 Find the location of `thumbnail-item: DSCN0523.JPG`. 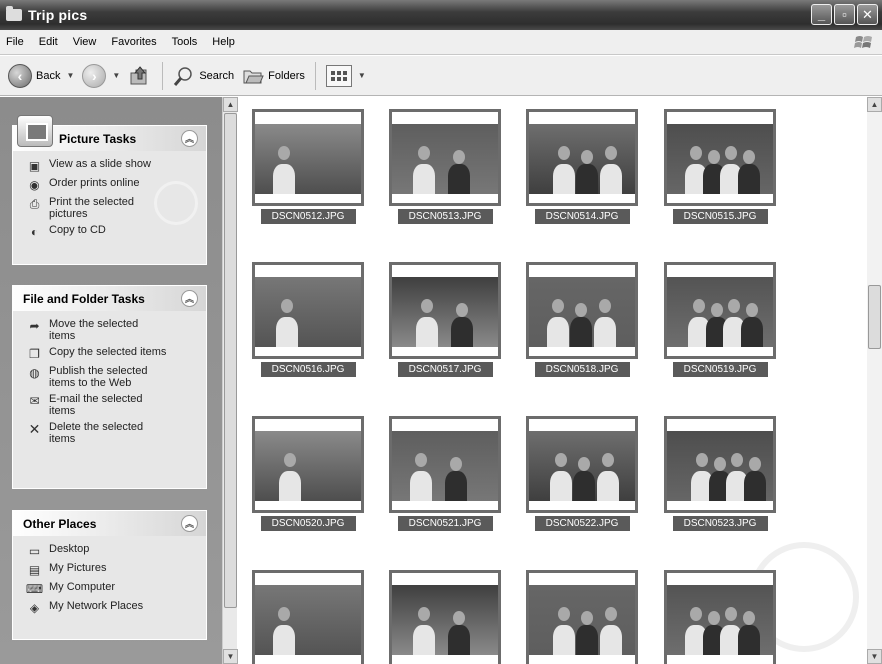

thumbnail-item: DSCN0523.JPG is located at coordinates (720, 478).